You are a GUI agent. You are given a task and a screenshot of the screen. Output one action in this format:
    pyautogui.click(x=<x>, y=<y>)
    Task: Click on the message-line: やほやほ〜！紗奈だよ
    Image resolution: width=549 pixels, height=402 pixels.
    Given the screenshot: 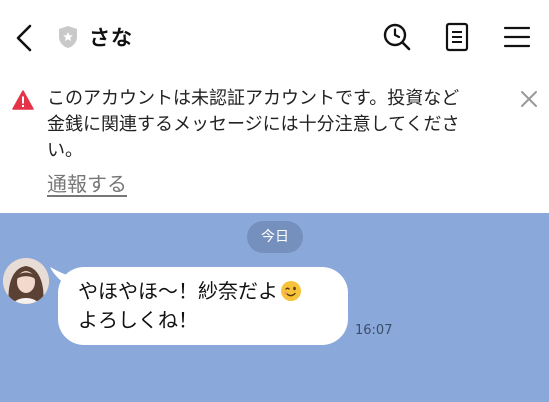 What is the action you would take?
    pyautogui.click(x=208, y=291)
    